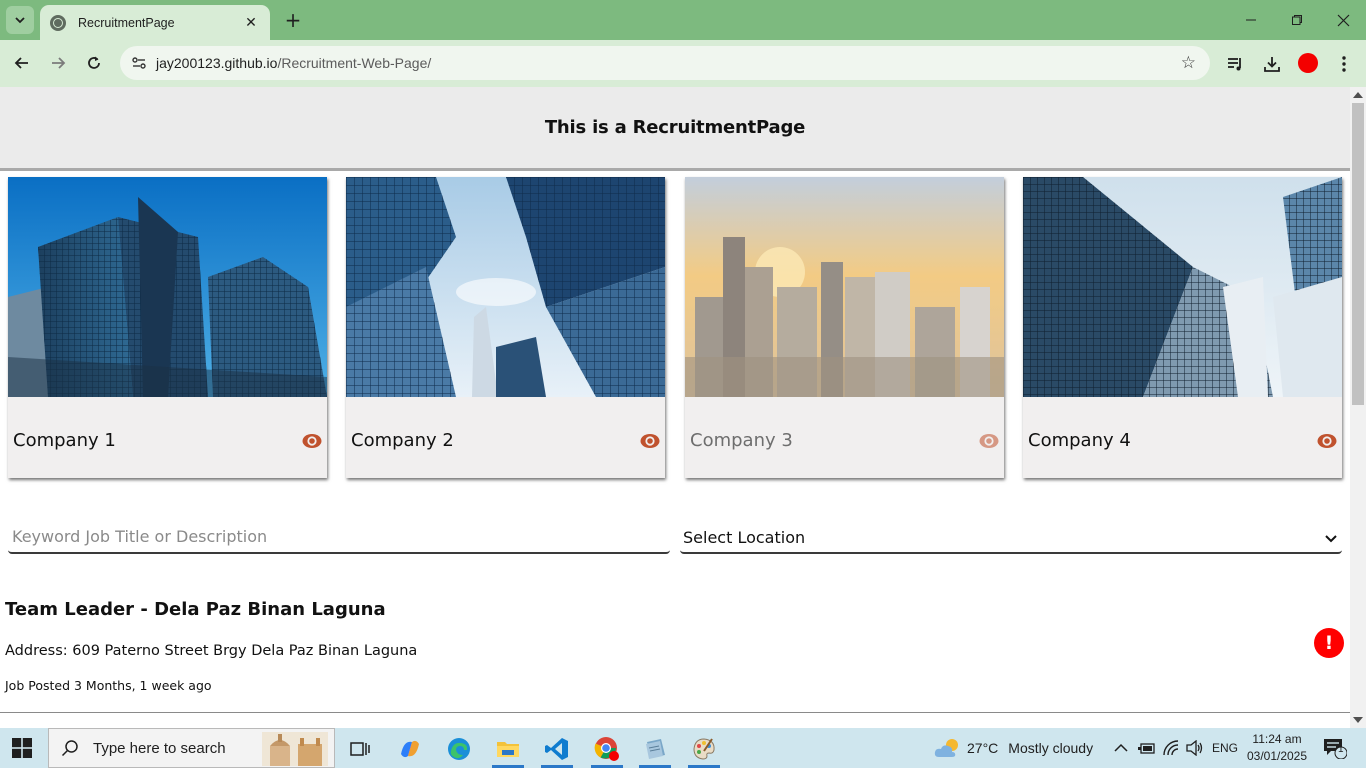 Image resolution: width=1366 pixels, height=768 pixels. What do you see at coordinates (22, 748) in the screenshot?
I see `windows-start-icon` at bounding box center [22, 748].